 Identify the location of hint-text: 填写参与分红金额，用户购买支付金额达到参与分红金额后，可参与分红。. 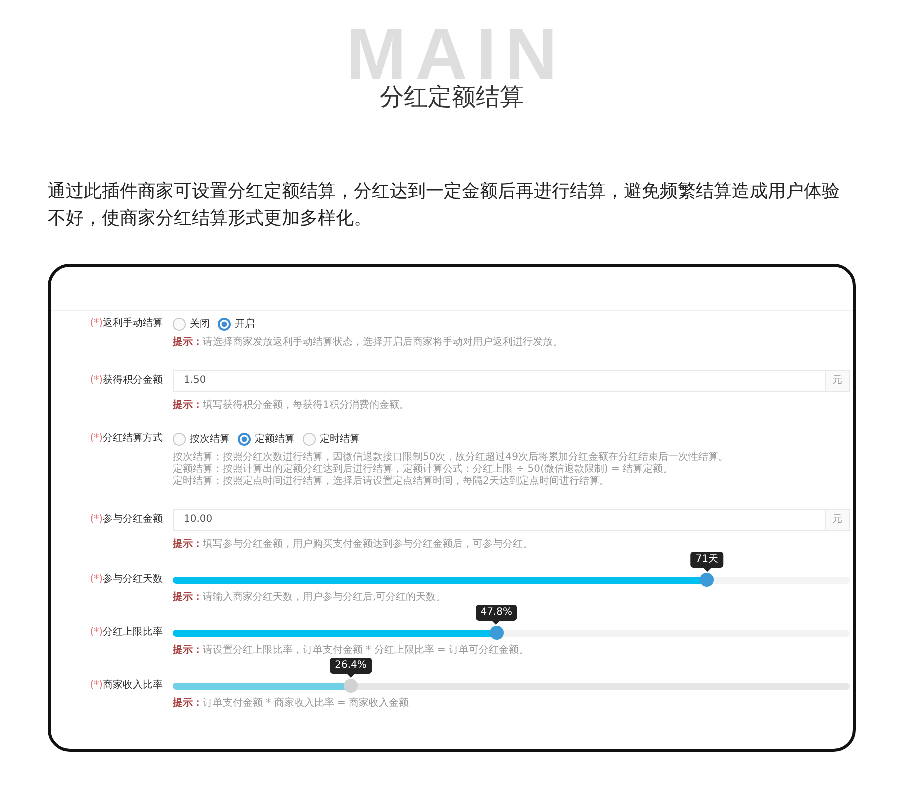
(368, 544).